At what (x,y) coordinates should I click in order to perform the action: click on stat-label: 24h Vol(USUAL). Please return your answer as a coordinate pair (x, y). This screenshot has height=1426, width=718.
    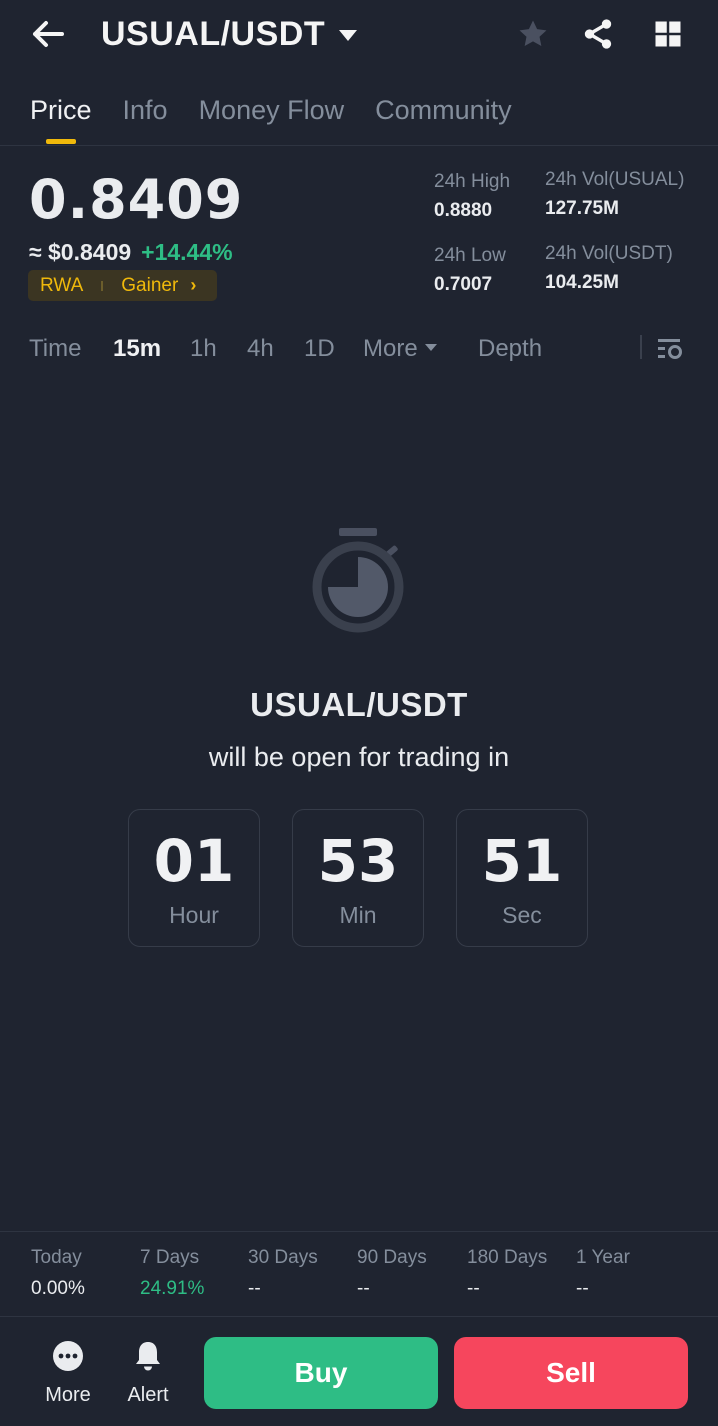
    Looking at the image, I should click on (615, 179).